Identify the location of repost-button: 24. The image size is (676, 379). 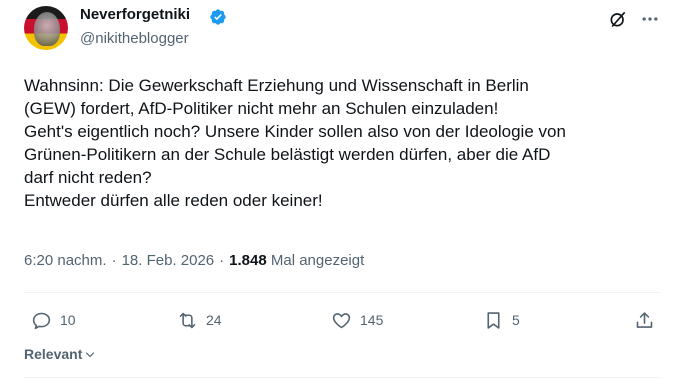
(199, 320).